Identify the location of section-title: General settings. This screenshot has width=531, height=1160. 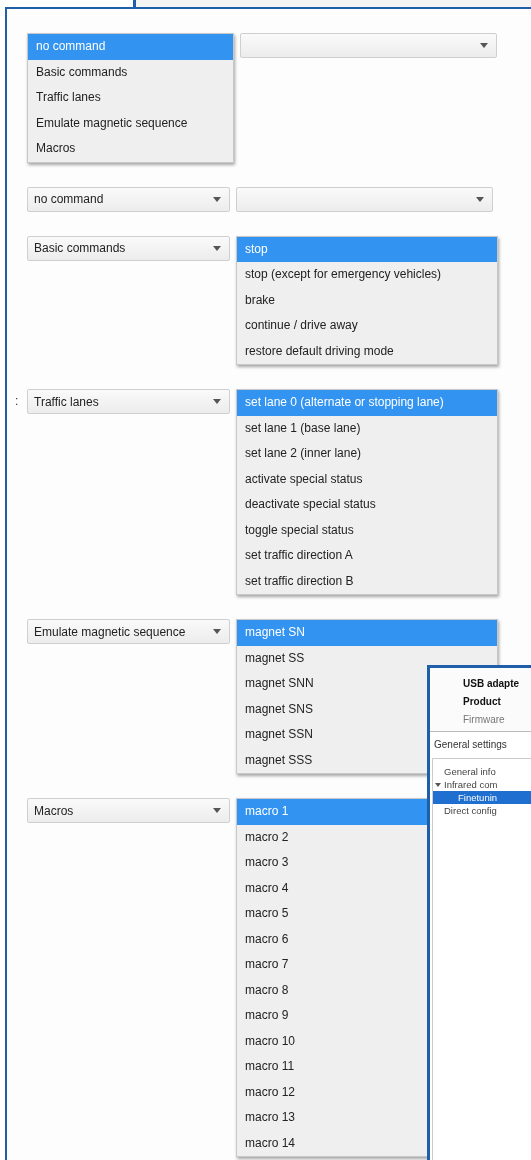
(470, 744).